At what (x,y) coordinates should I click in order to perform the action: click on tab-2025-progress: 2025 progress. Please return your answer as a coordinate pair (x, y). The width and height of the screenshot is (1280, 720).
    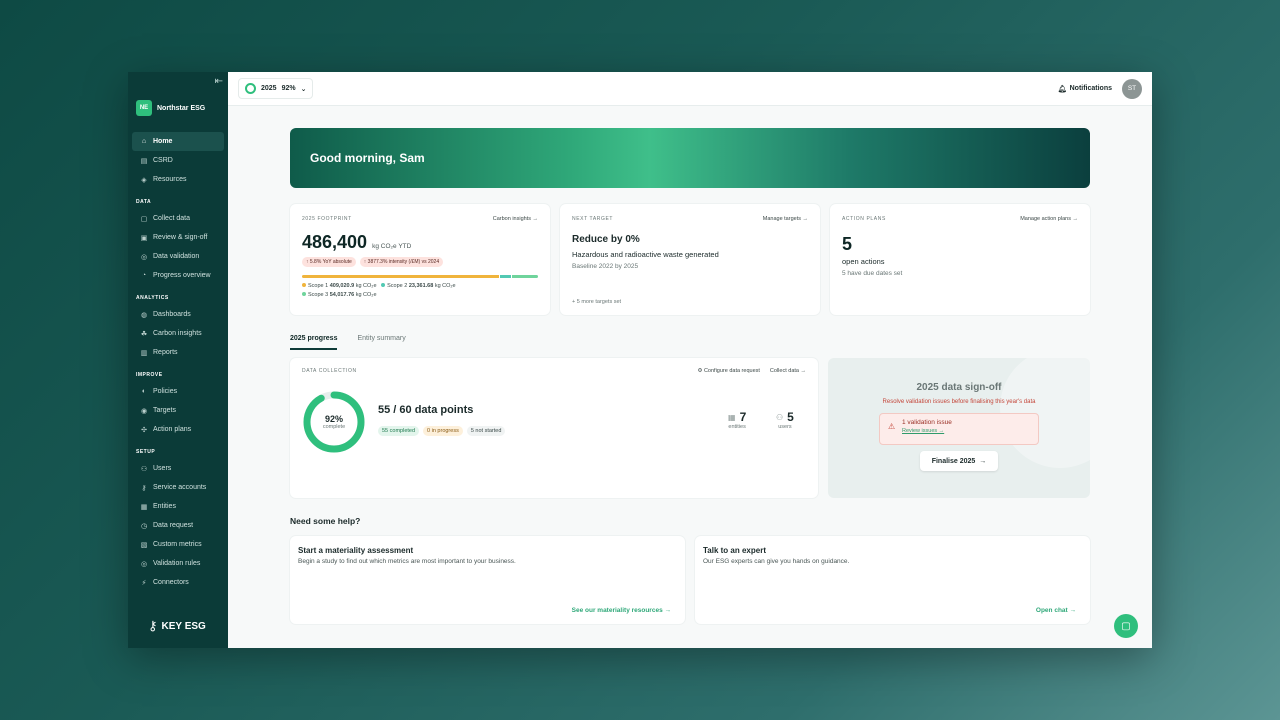
    Looking at the image, I should click on (314, 342).